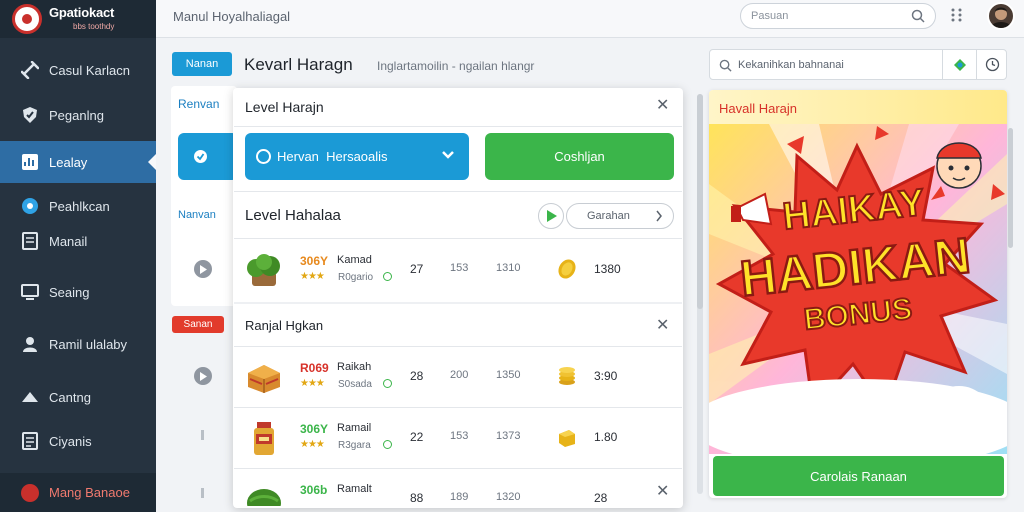  I want to click on person-icon, so click(30, 344).